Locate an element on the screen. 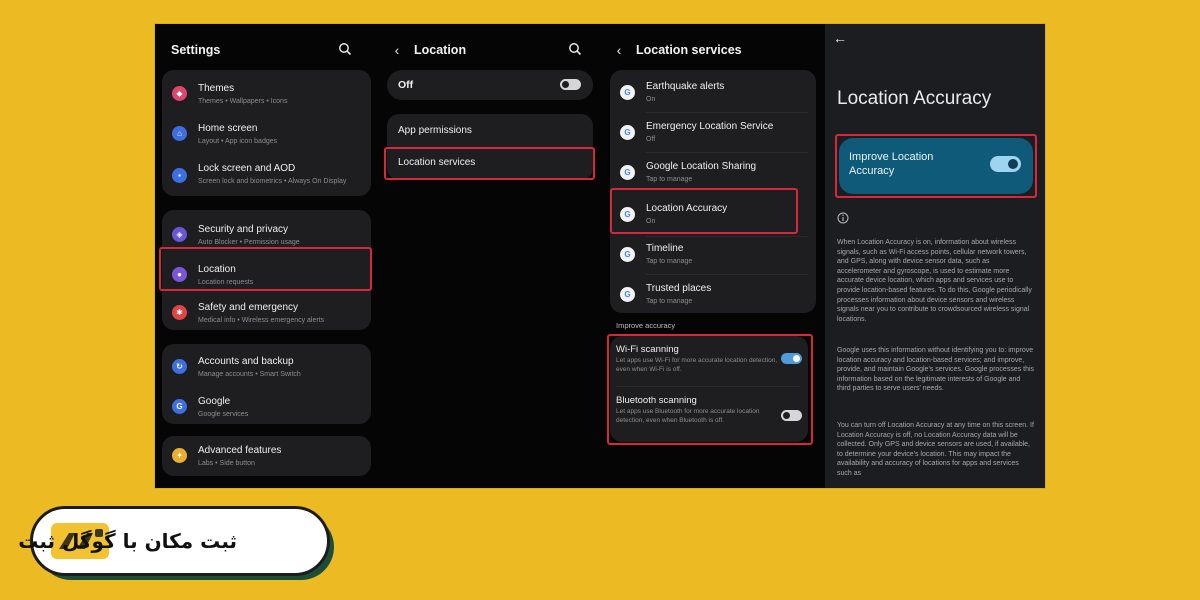 The width and height of the screenshot is (1200, 600). settings-item-sub: Labs • Side button is located at coordinates (226, 463).